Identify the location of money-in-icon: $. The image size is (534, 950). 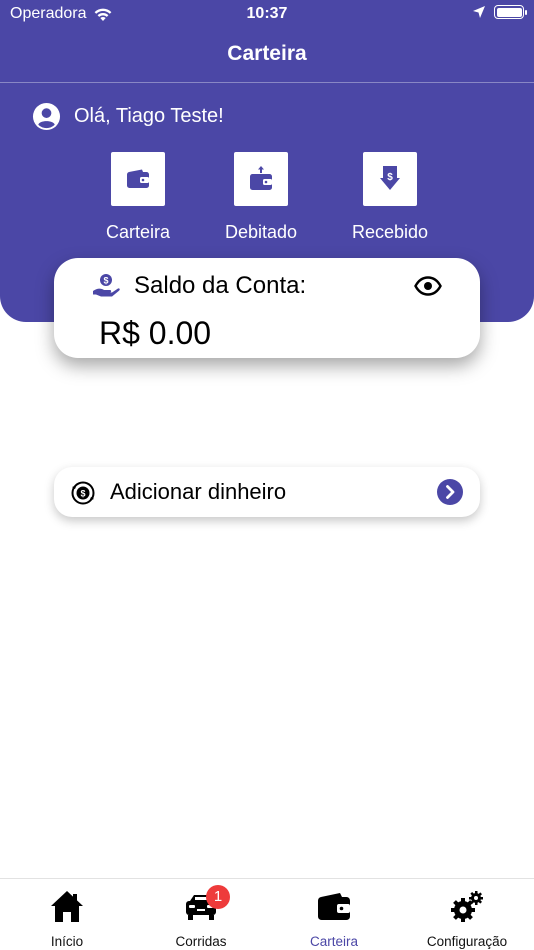
(390, 178).